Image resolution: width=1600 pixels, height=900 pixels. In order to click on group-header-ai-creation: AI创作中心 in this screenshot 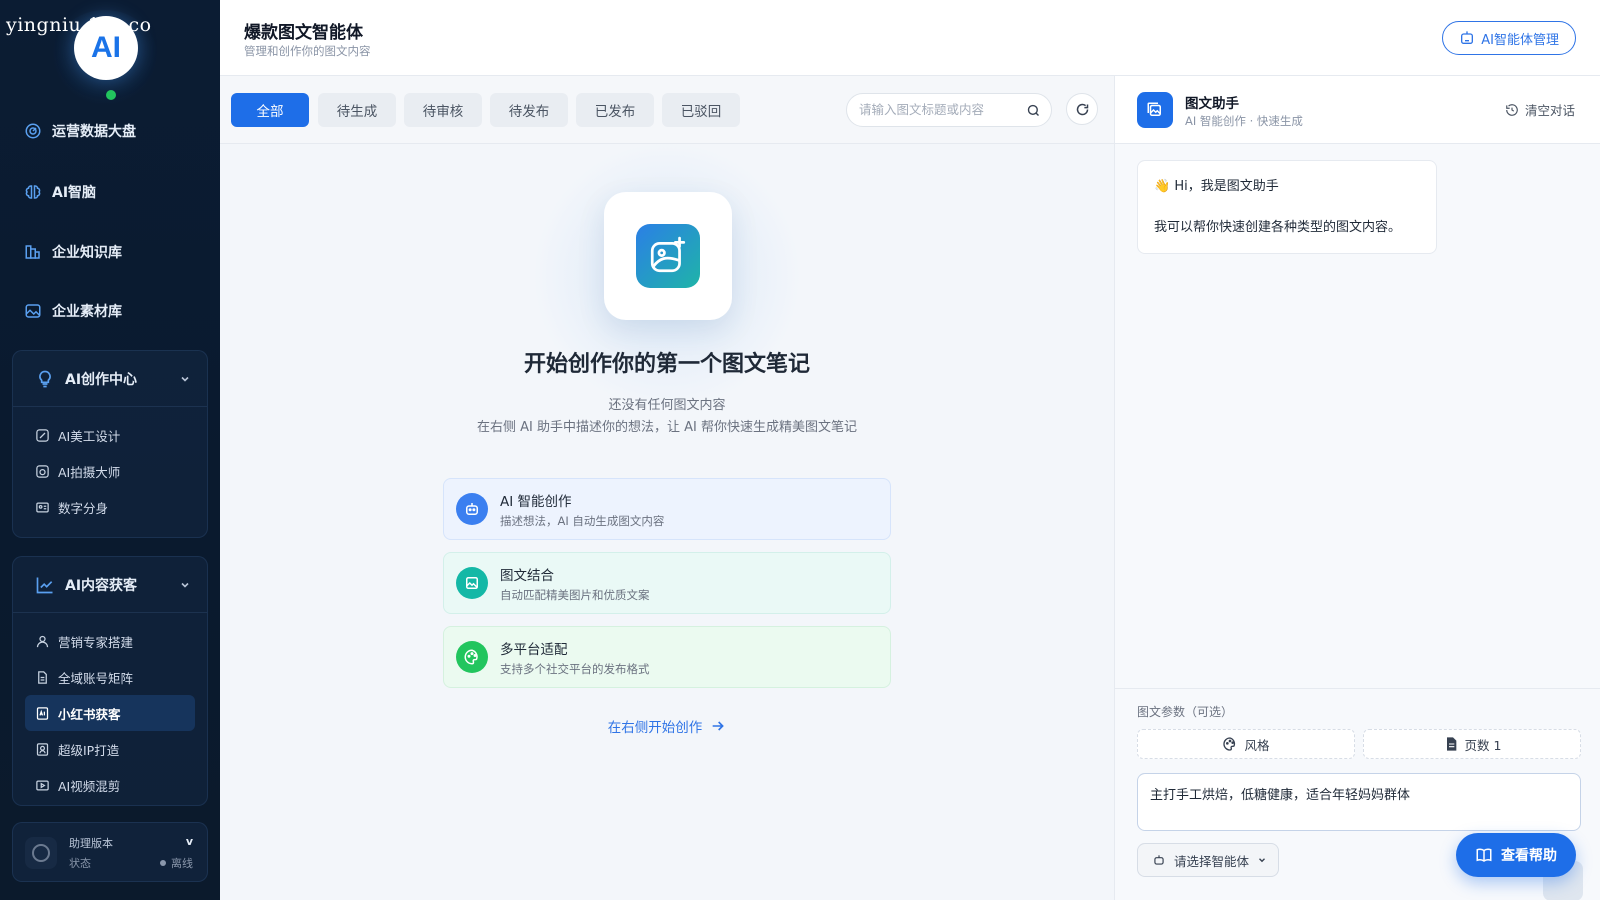, I will do `click(110, 379)`.